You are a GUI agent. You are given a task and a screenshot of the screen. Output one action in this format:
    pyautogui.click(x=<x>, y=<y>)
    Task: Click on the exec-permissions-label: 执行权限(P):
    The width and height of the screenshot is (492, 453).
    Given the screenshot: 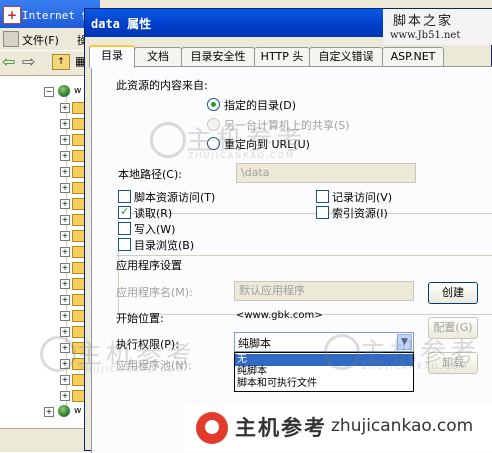 What is the action you would take?
    pyautogui.click(x=147, y=344)
    